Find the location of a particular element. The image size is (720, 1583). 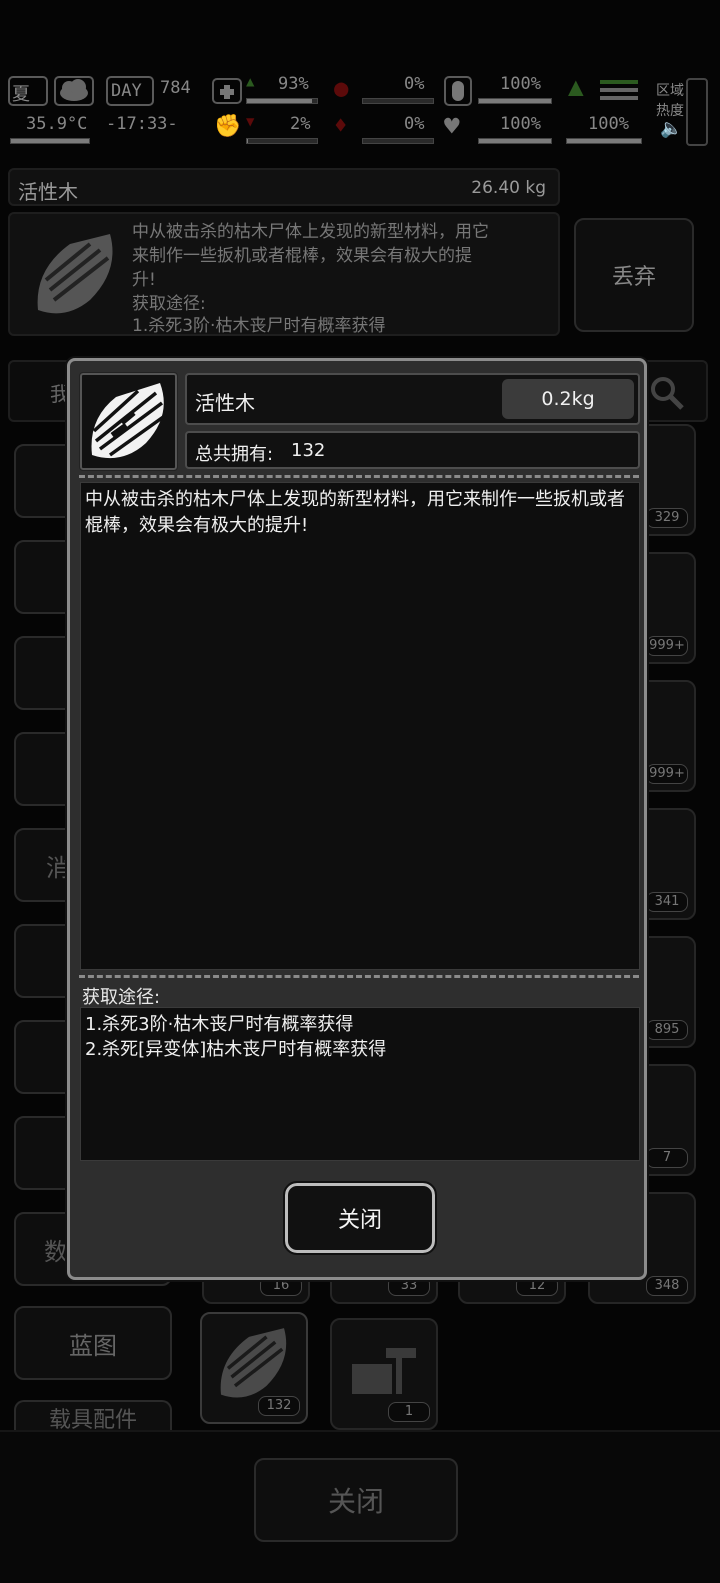

zone-label-1: 区域 is located at coordinates (670, 91).